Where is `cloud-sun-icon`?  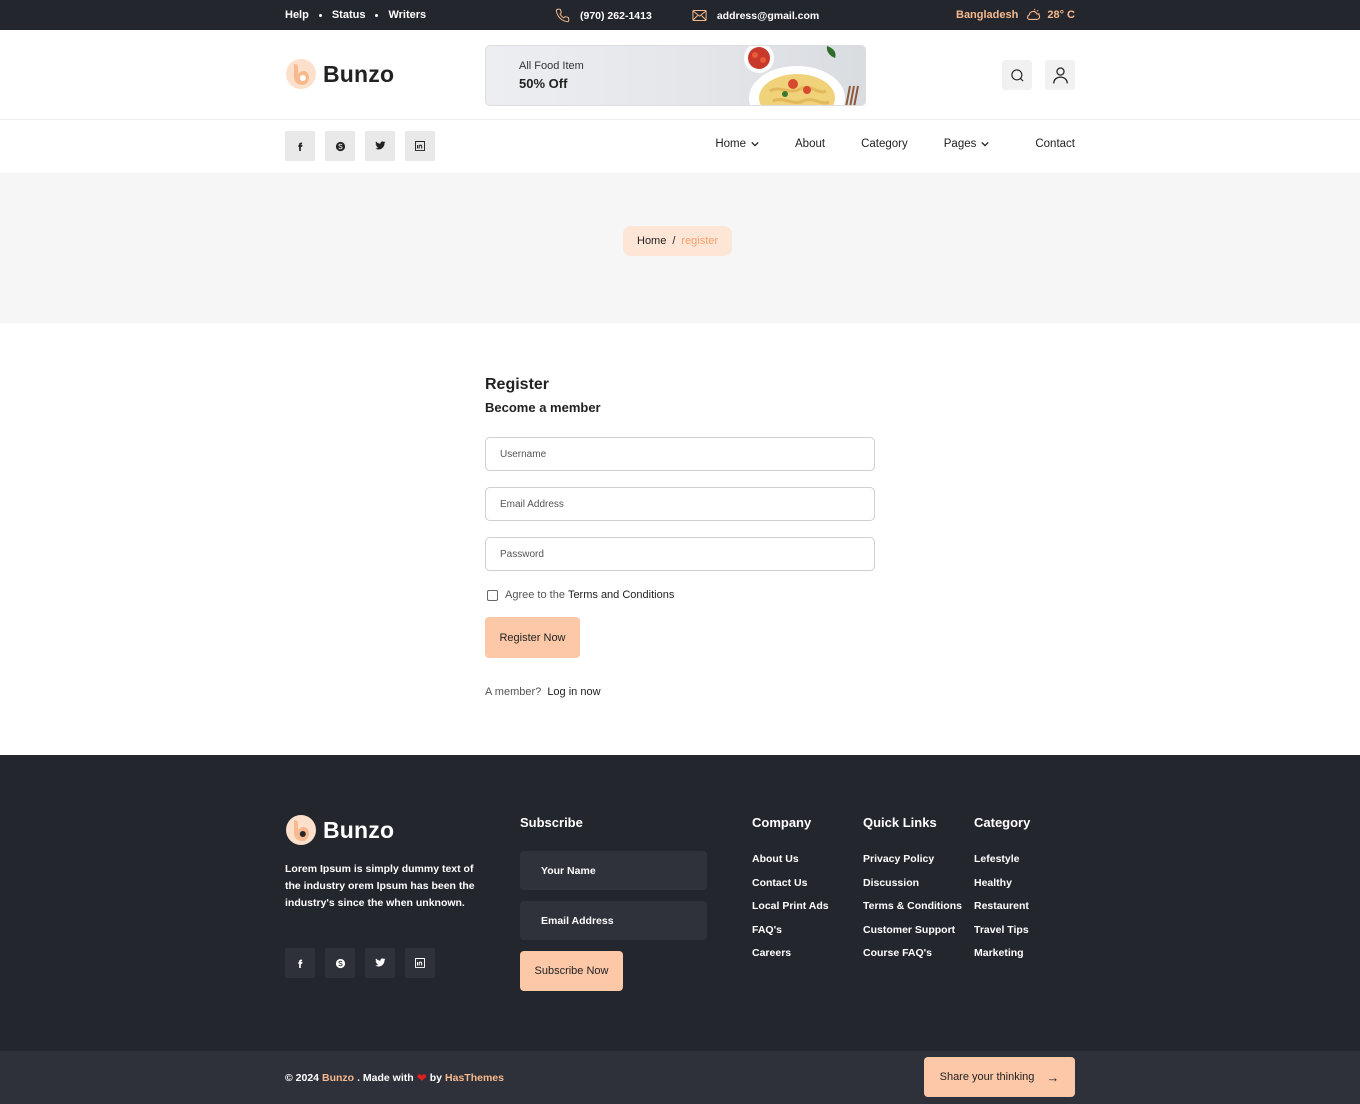 cloud-sun-icon is located at coordinates (1034, 14).